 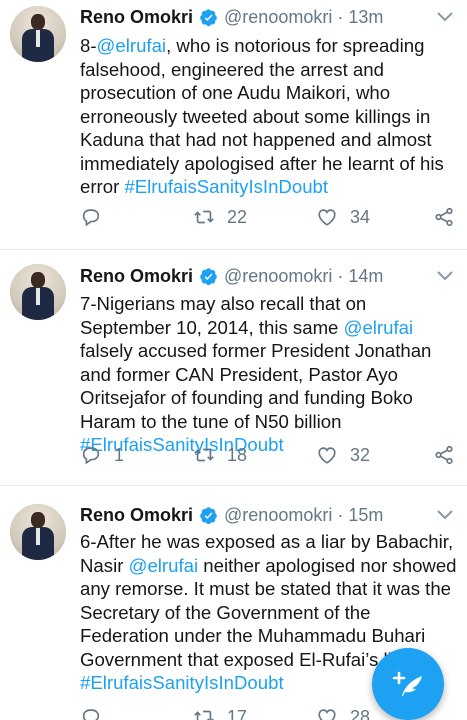 I want to click on retweet-button: 22, so click(x=220, y=217).